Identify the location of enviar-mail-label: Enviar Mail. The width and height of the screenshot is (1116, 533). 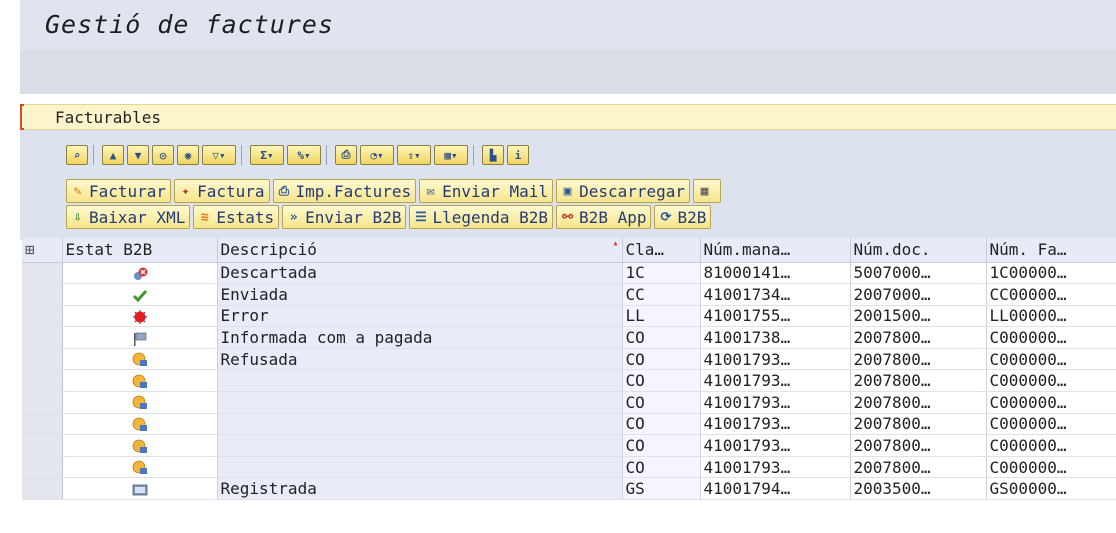
(495, 191).